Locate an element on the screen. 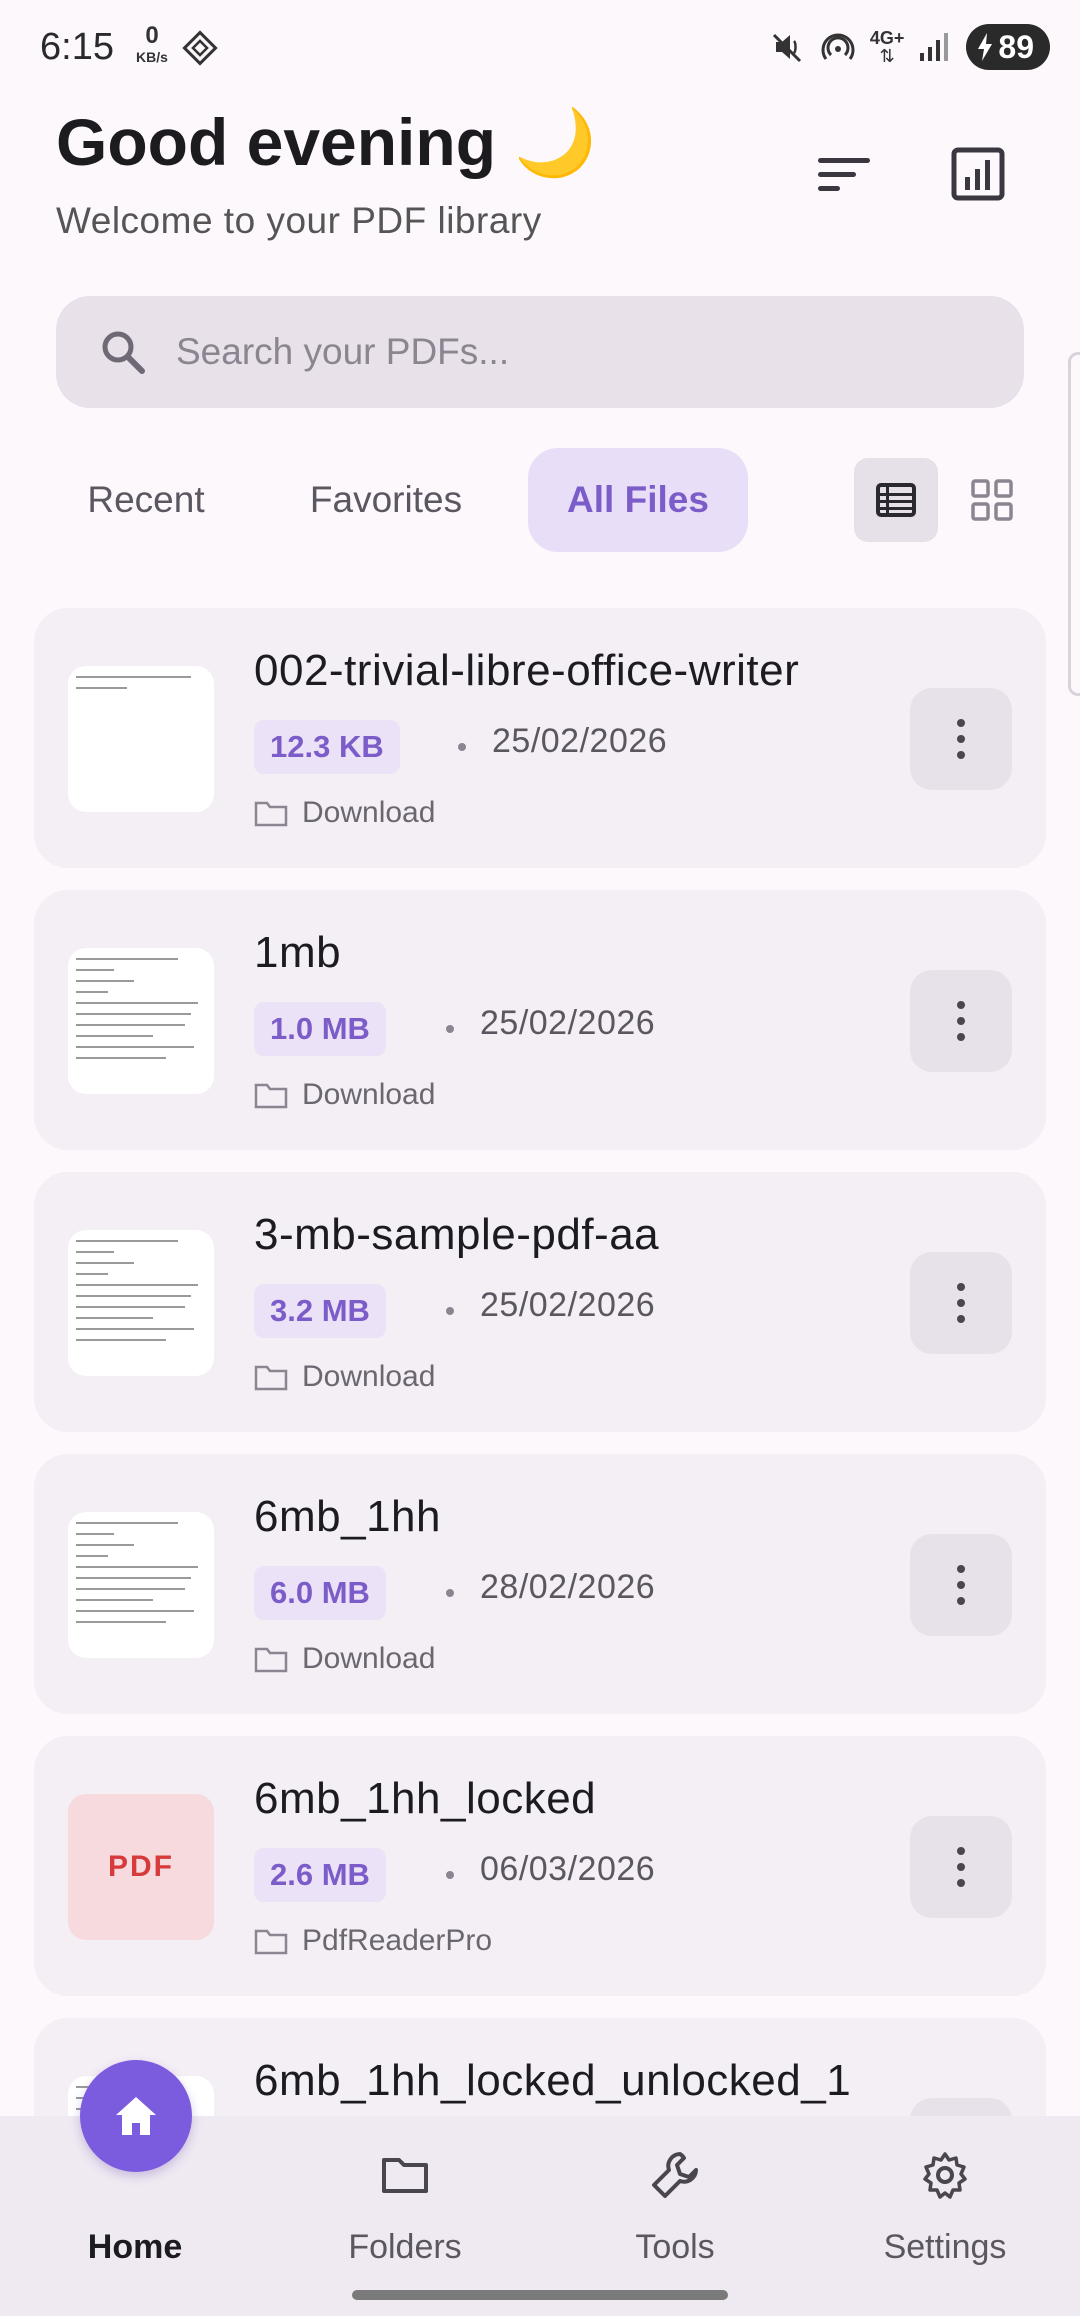 This screenshot has width=1080, height=2316. nav-tools: Tools is located at coordinates (675, 2216).